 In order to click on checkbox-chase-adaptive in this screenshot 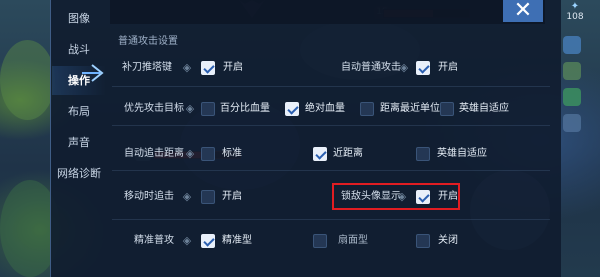, I will do `click(423, 154)`.